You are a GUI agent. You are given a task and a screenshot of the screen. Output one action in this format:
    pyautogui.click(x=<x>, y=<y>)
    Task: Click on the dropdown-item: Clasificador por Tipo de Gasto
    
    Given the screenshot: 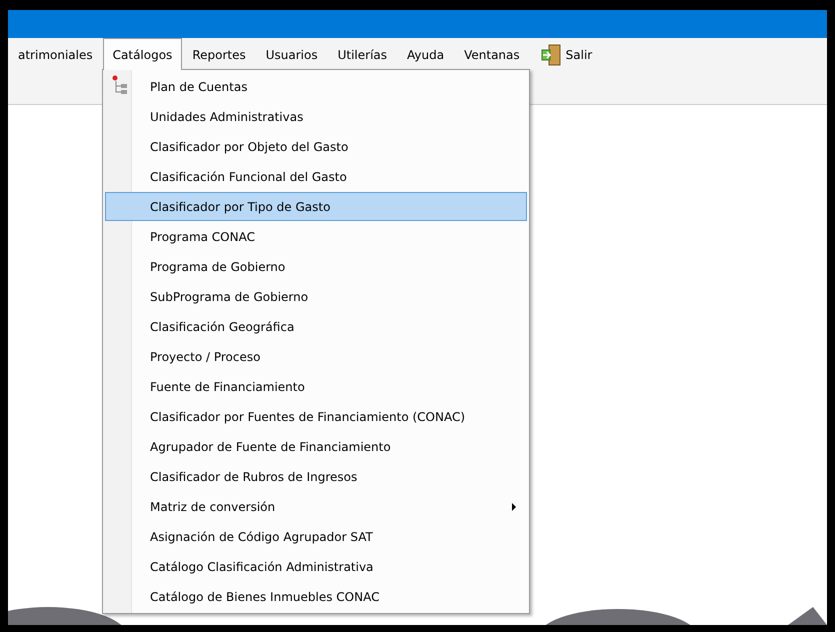 What is the action you would take?
    pyautogui.click(x=316, y=206)
    